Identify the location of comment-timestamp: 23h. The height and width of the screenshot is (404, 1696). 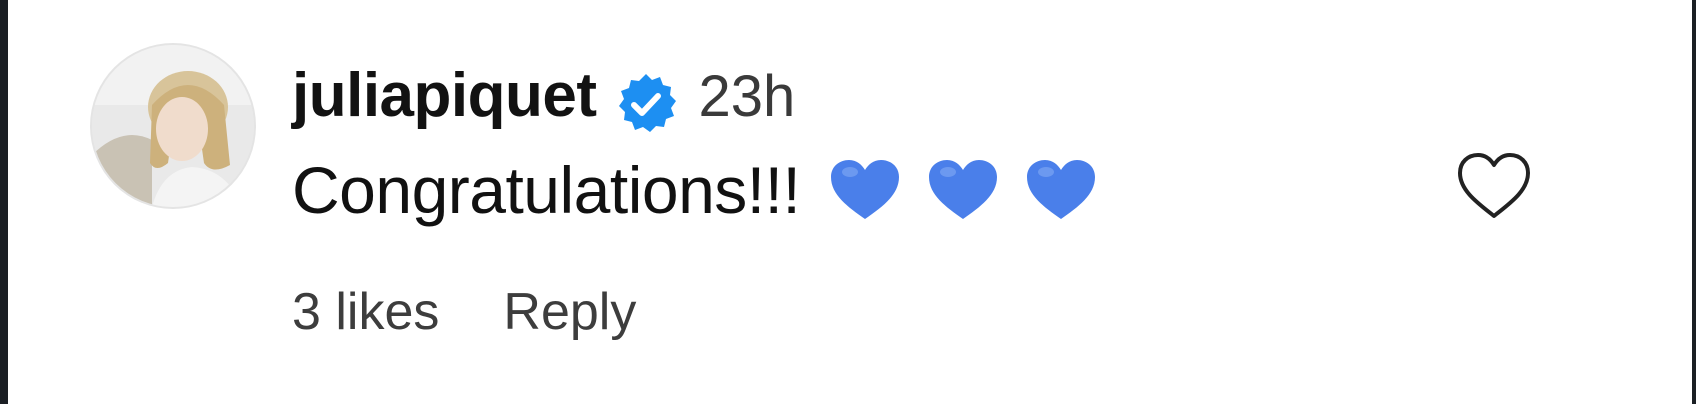
(747, 96).